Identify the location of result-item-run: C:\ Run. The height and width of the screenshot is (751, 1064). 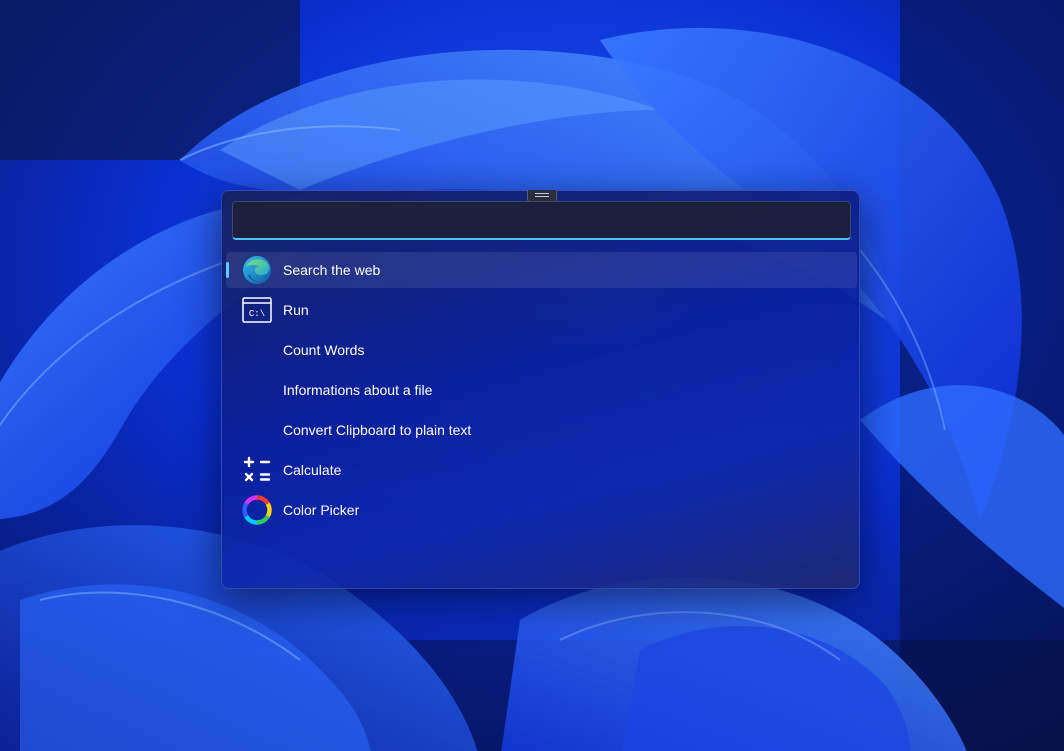
(541, 310).